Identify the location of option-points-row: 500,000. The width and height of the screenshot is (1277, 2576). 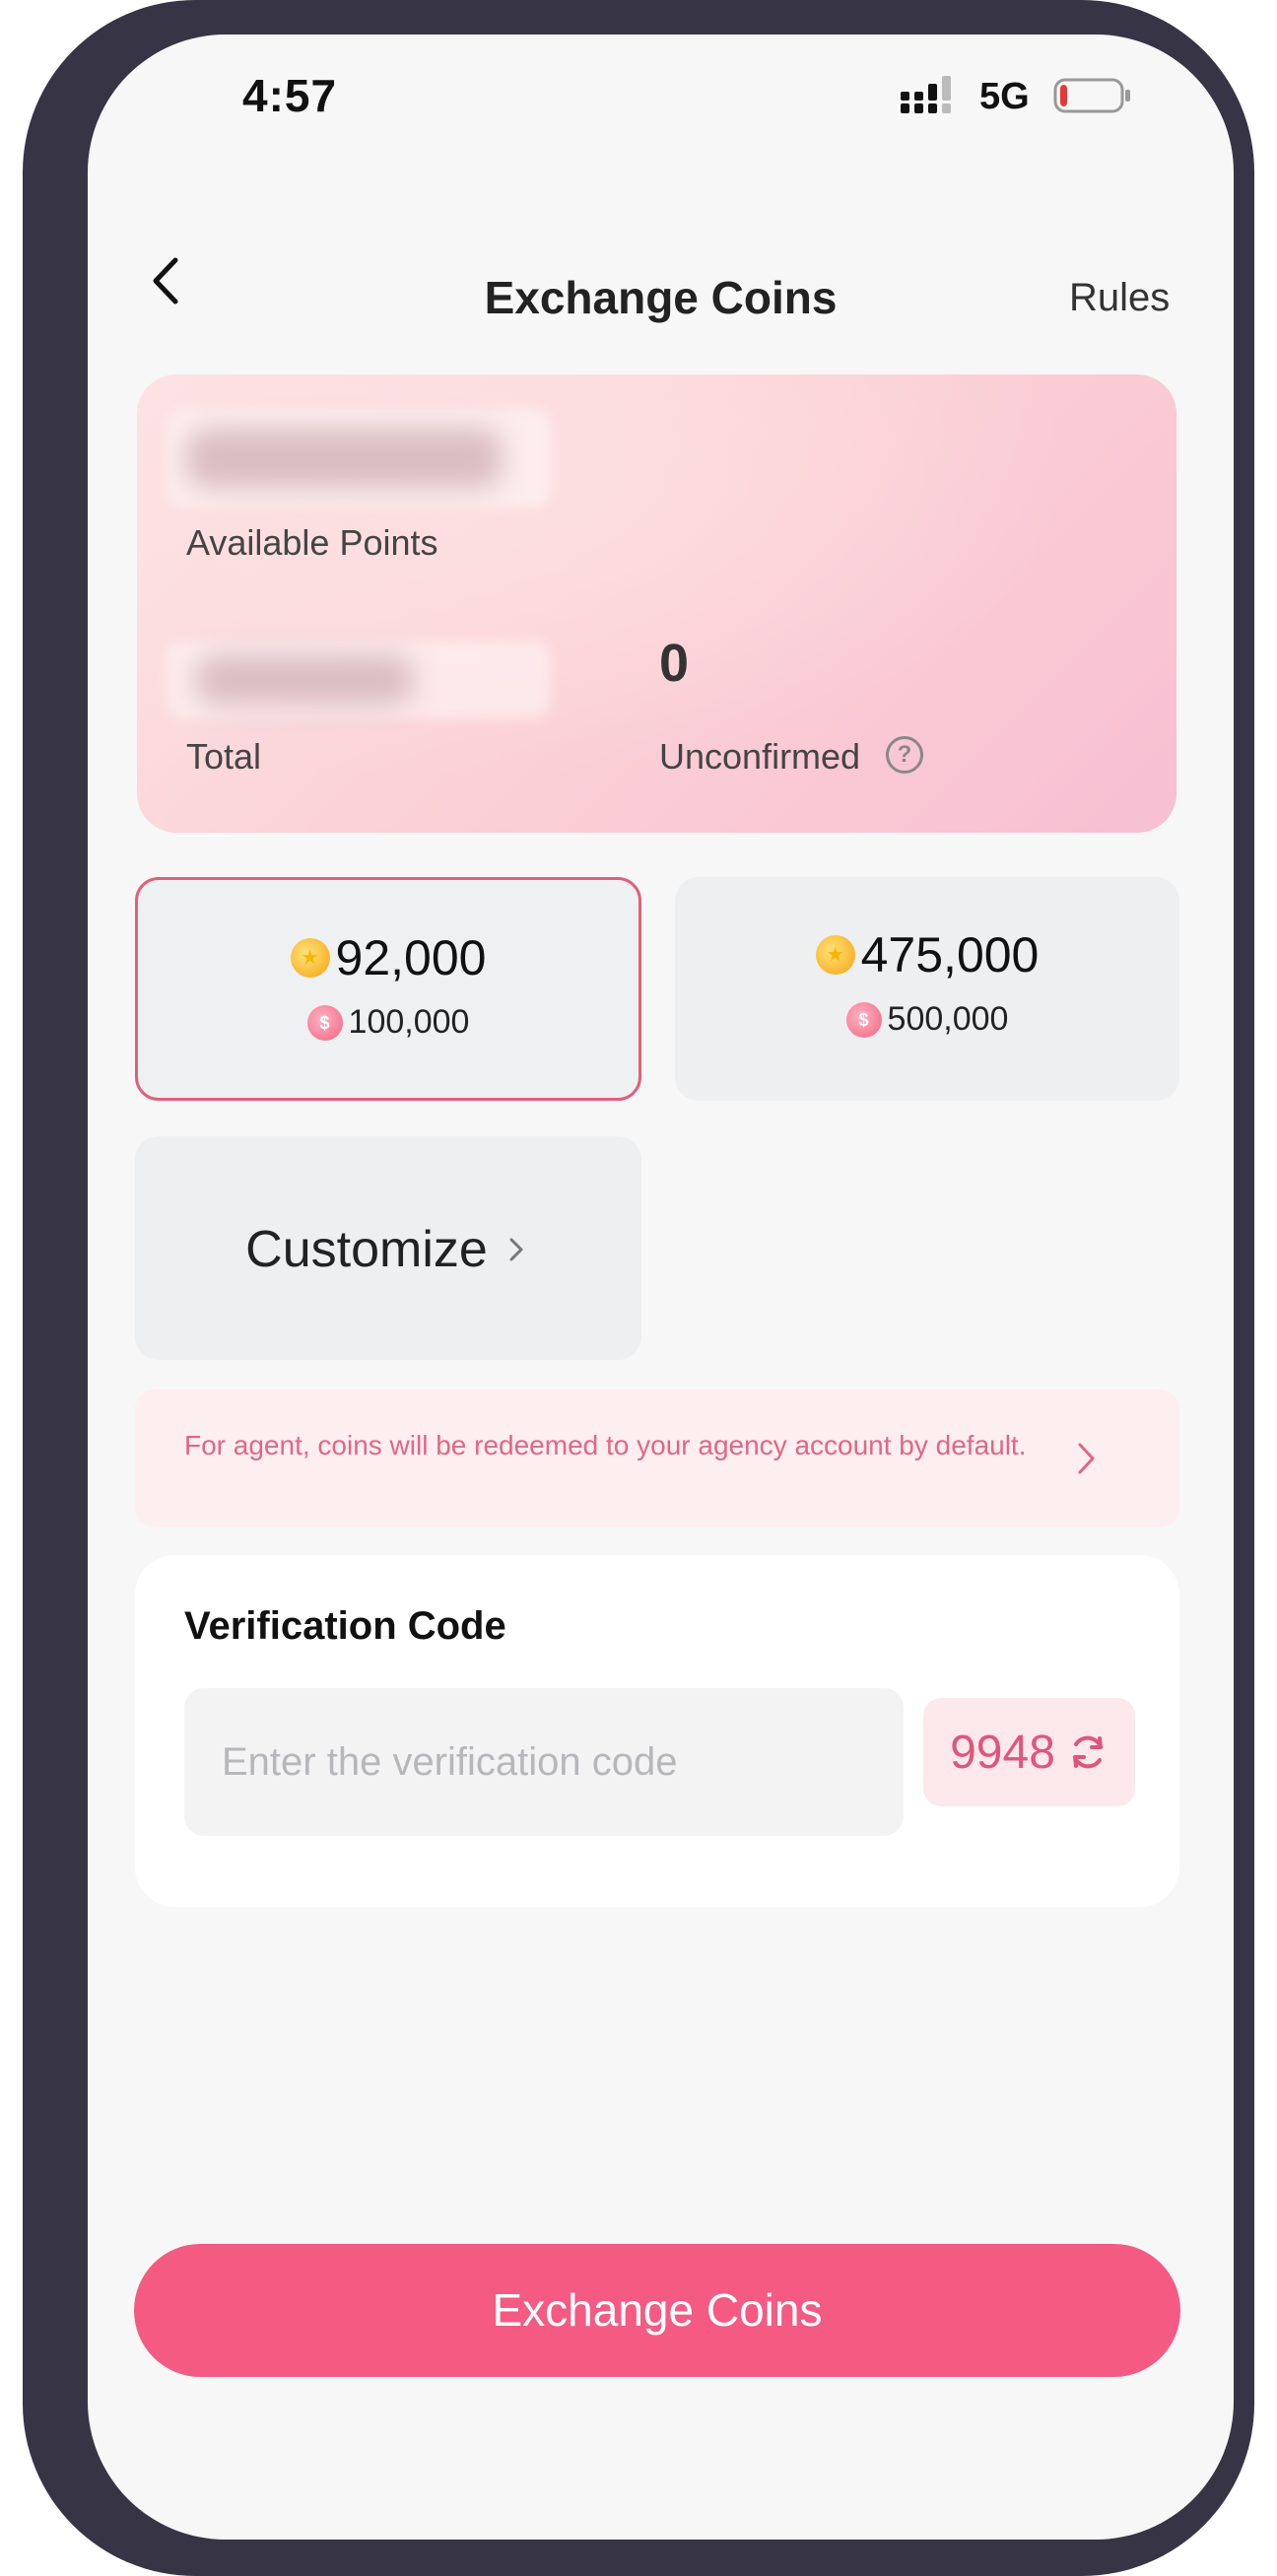
(927, 1019).